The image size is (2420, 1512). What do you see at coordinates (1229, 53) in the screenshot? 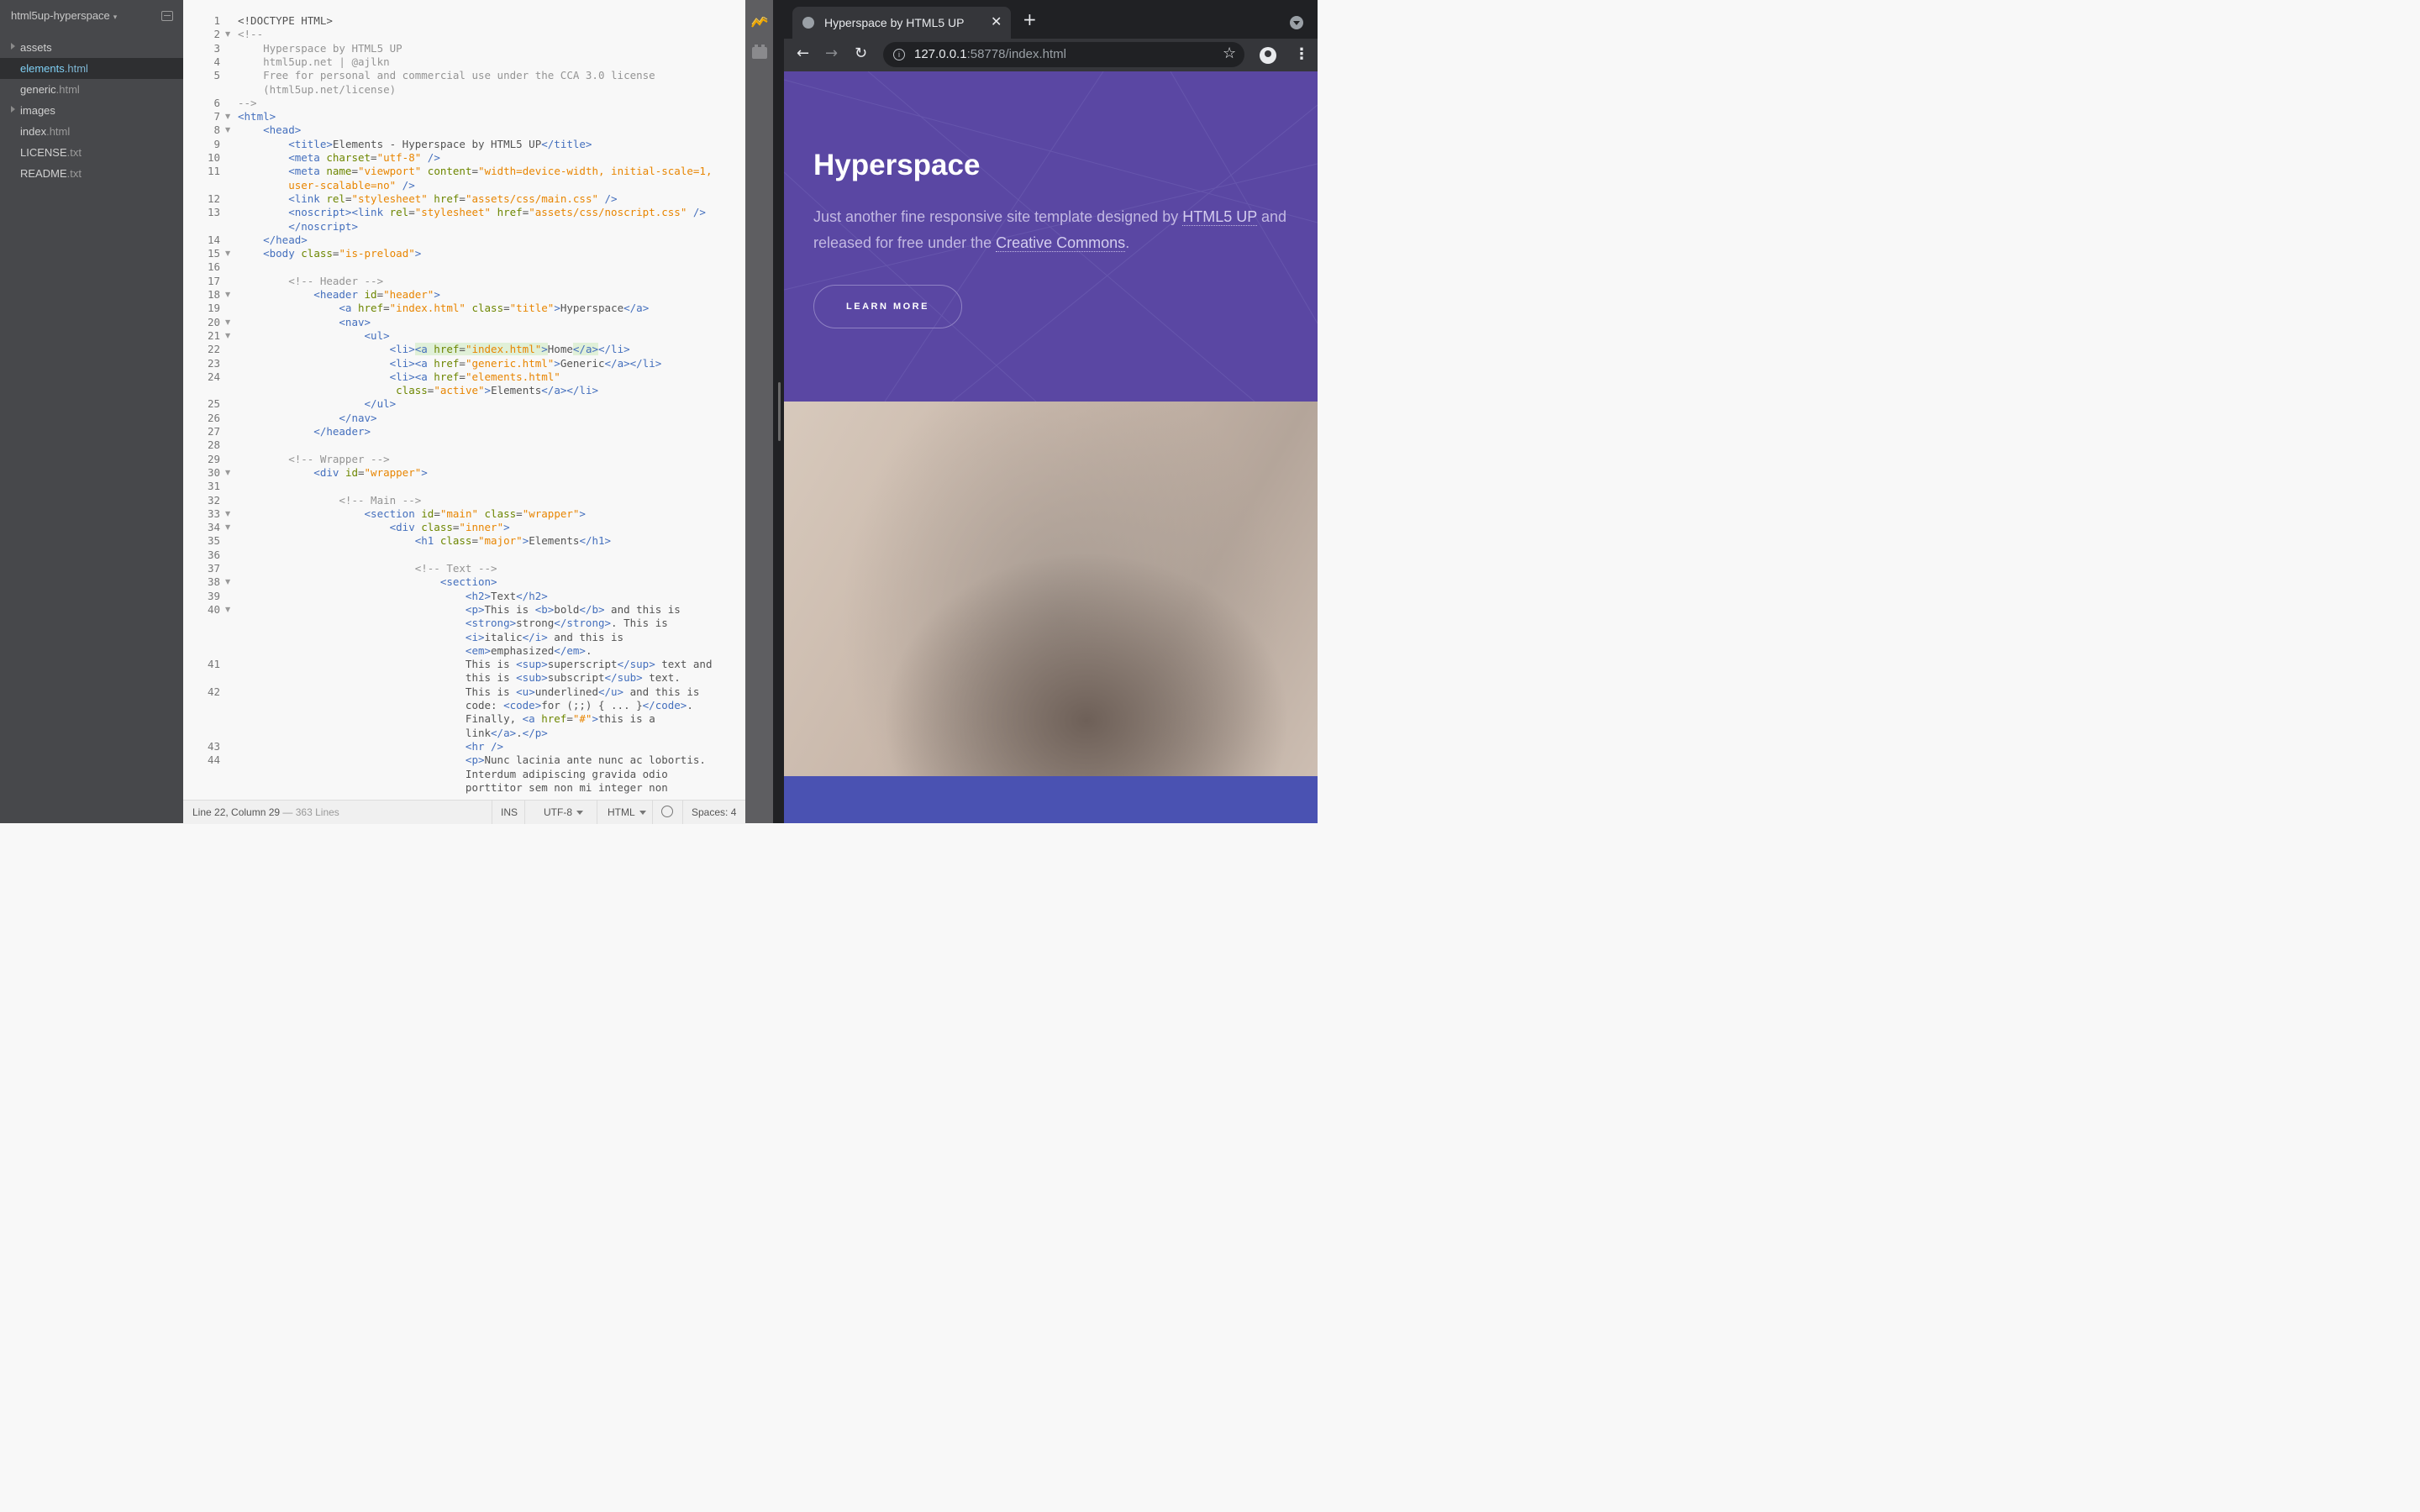
I see `bookmark-star-icon: ☆` at bounding box center [1229, 53].